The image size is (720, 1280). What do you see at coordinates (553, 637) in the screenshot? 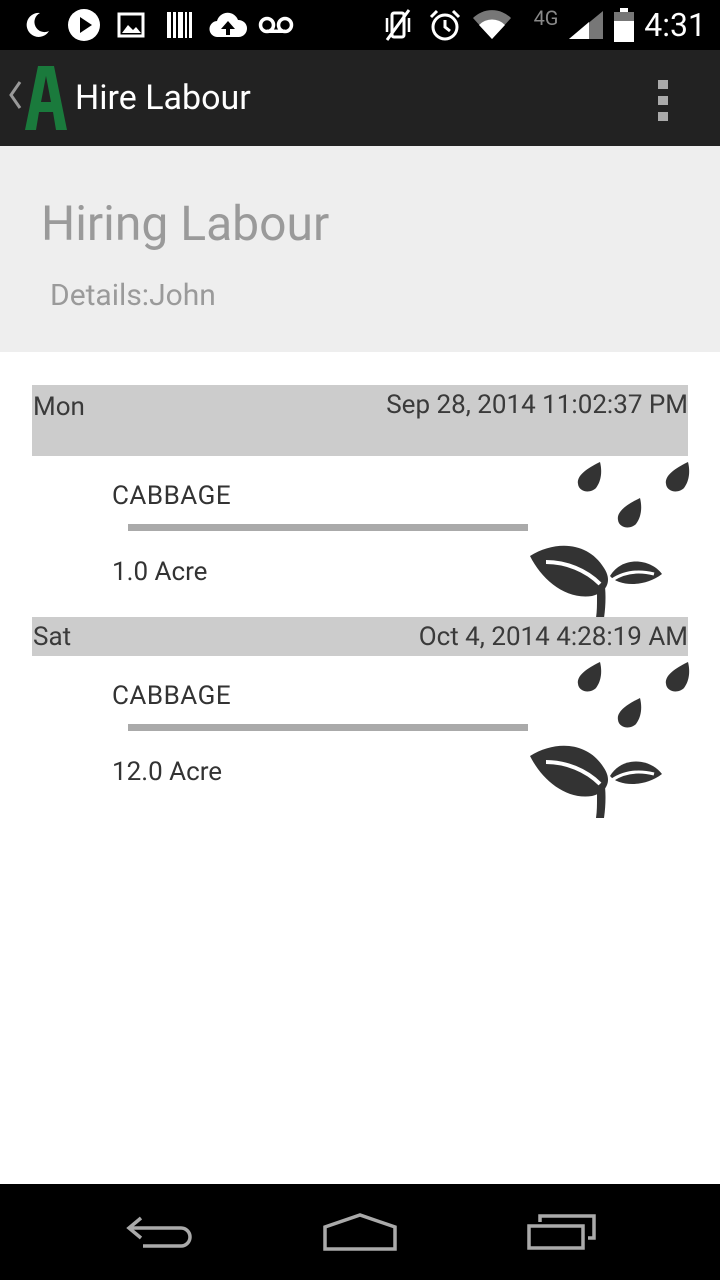
I see `date-time-label: Oct 4, 2014 4:28:19 AM` at bounding box center [553, 637].